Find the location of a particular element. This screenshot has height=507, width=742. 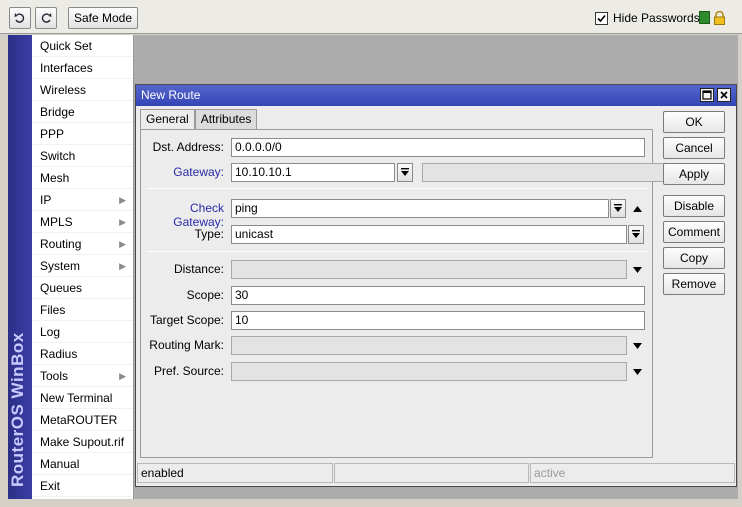

menu-item-switch: Switch is located at coordinates (82, 156).